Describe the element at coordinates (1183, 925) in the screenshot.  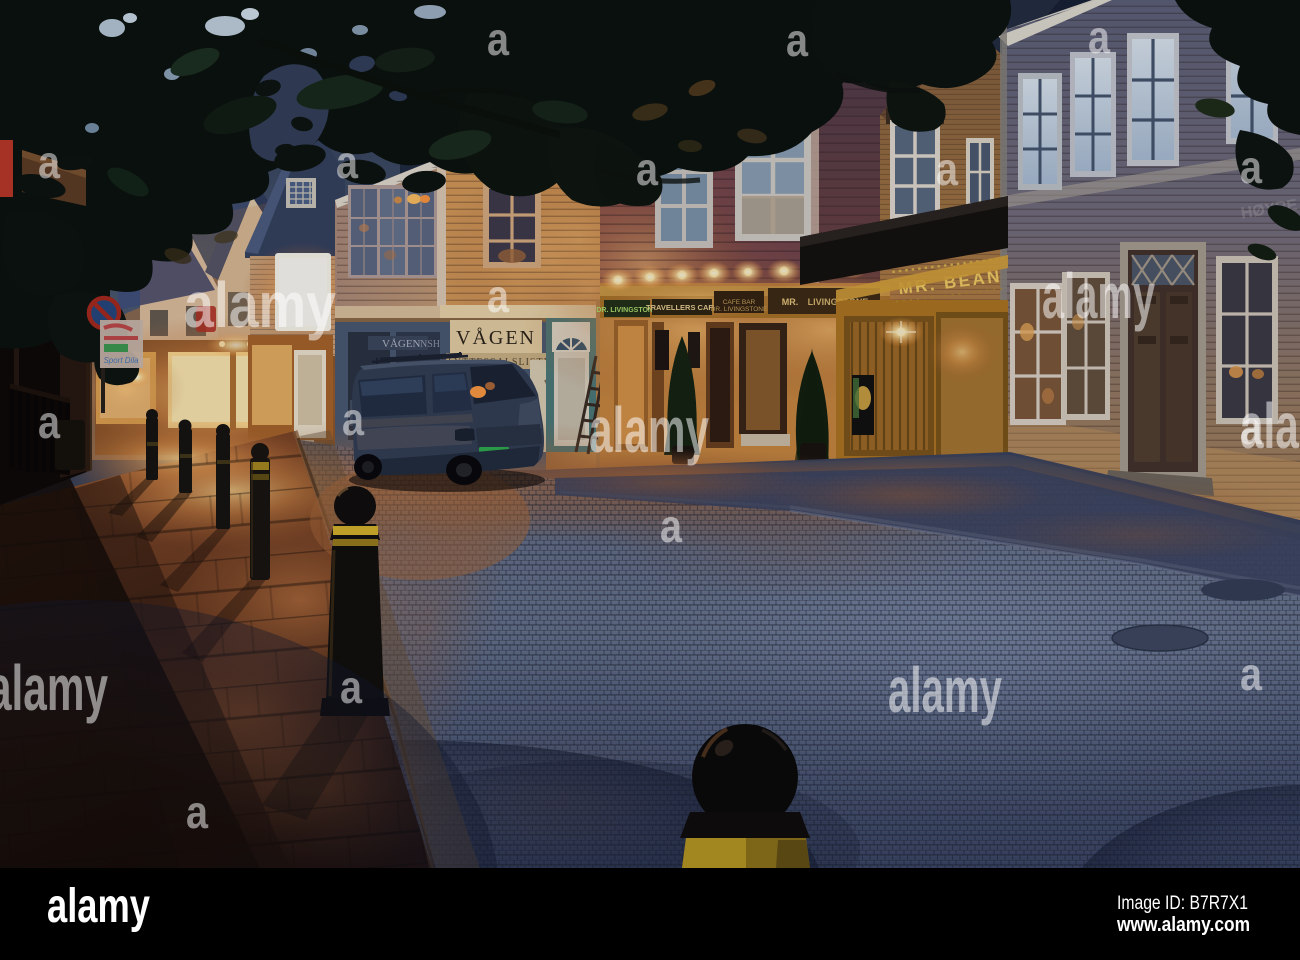
I see `svg-text: www.alamy.com` at that location.